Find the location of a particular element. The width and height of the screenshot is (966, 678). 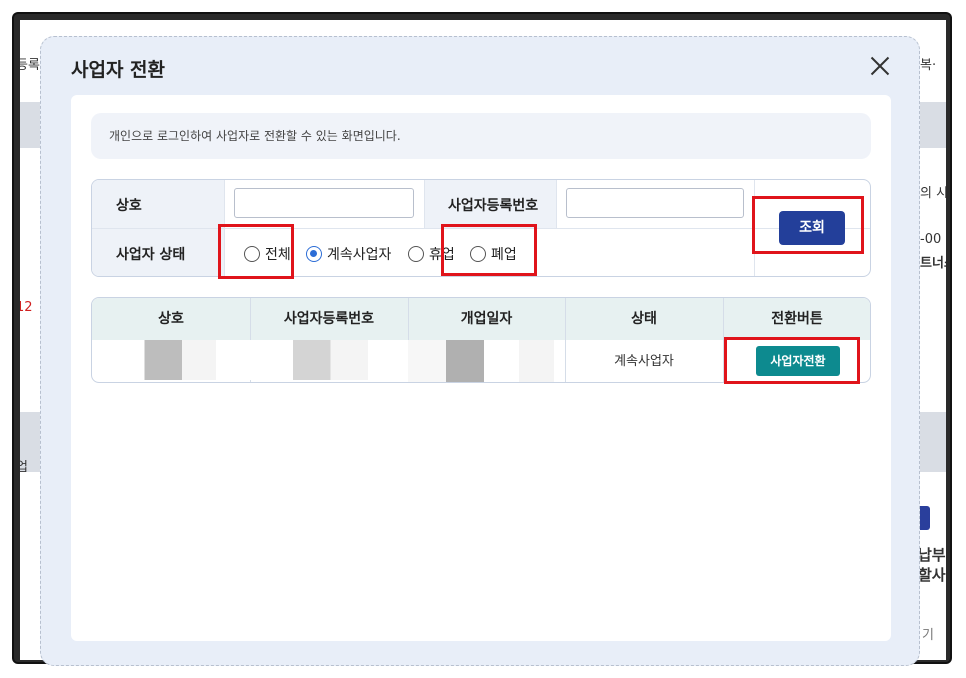

column-header: 상호 is located at coordinates (171, 319).